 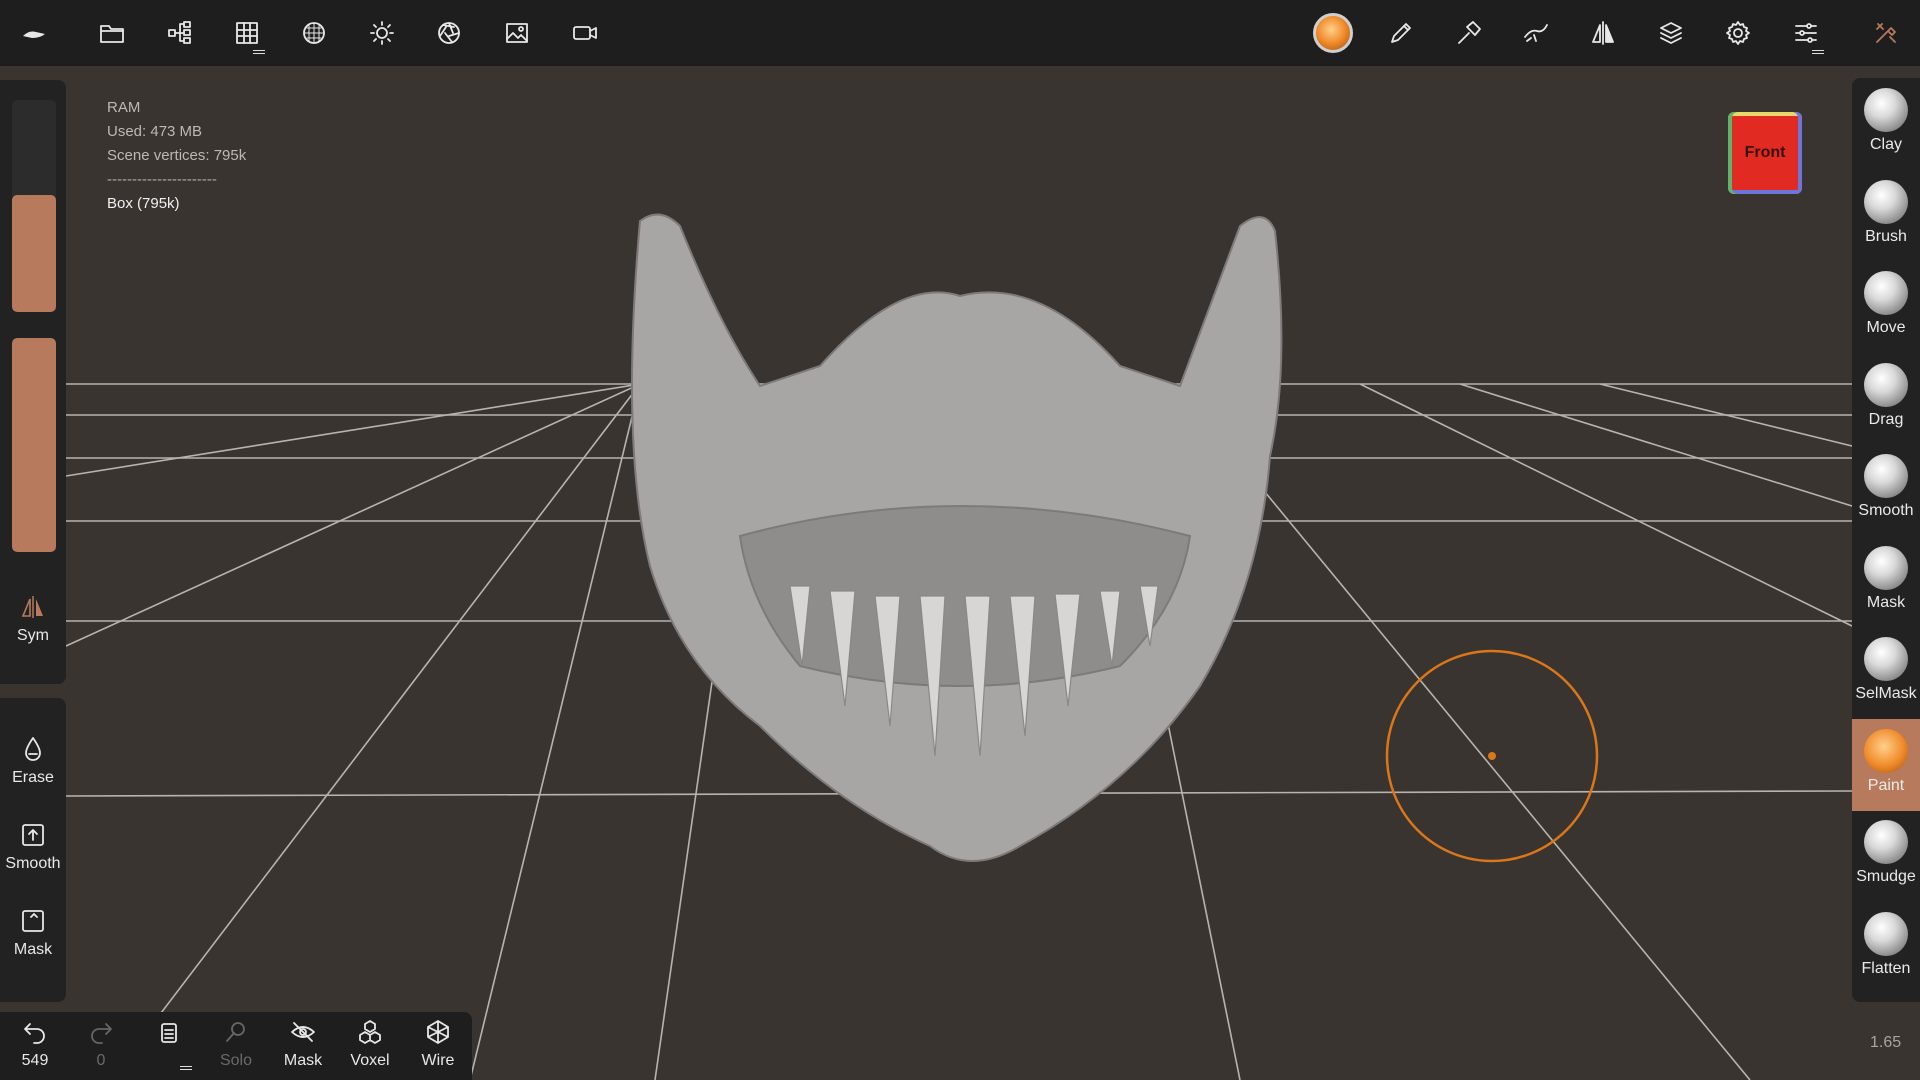 I want to click on undo-count: 549, so click(x=35, y=1060).